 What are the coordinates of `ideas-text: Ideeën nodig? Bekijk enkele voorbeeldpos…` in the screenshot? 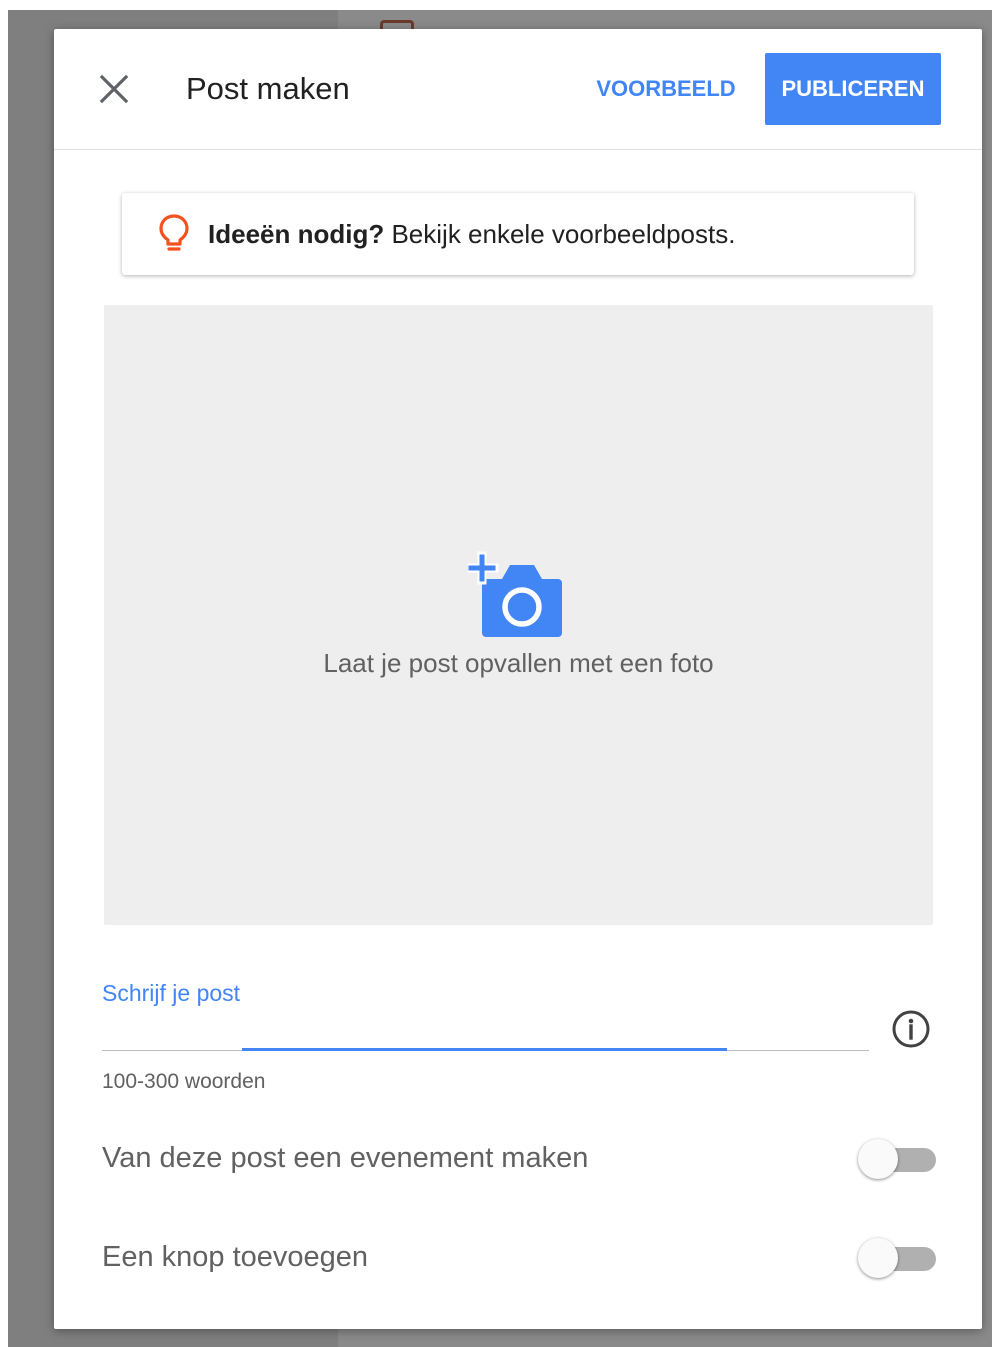 It's located at (471, 234).